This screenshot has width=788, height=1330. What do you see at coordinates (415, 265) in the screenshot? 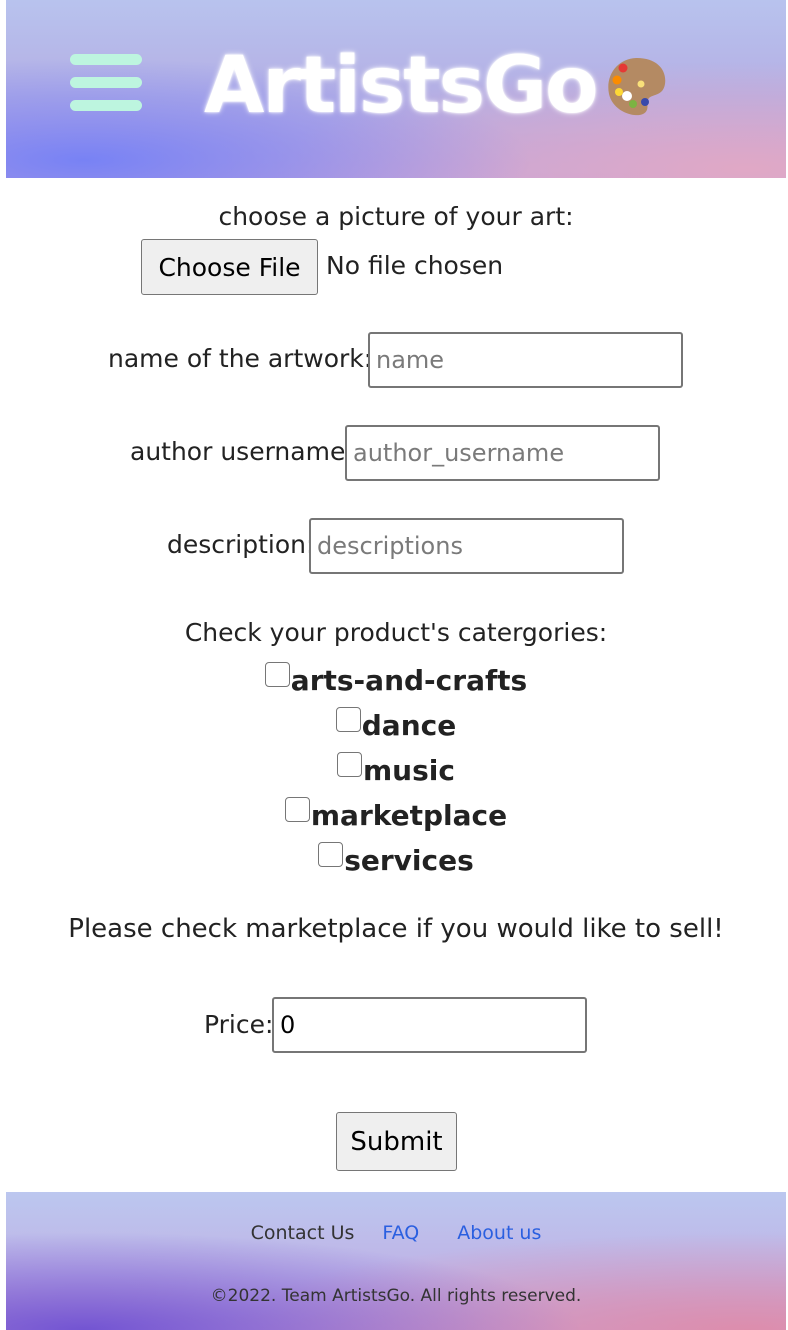
I see `file-status: No file chosen` at bounding box center [415, 265].